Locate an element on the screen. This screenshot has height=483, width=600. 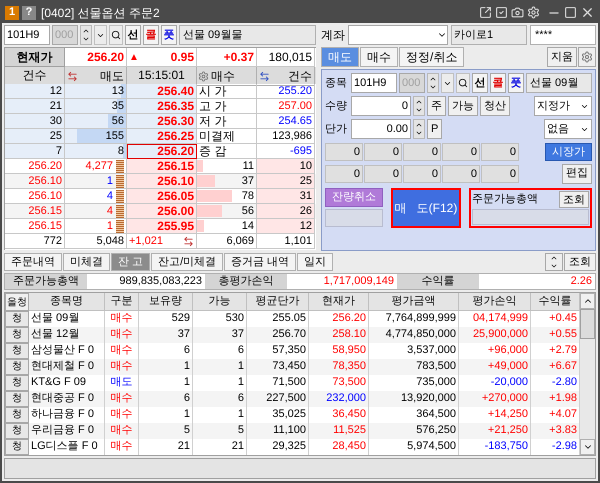
clear-button: 지움 is located at coordinates (562, 57).